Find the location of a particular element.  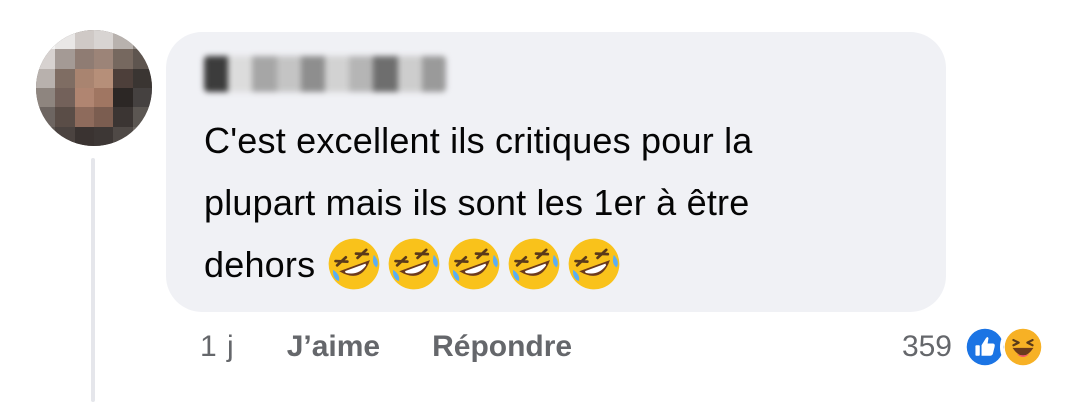

comment-line-text: dehors is located at coordinates (260, 264).